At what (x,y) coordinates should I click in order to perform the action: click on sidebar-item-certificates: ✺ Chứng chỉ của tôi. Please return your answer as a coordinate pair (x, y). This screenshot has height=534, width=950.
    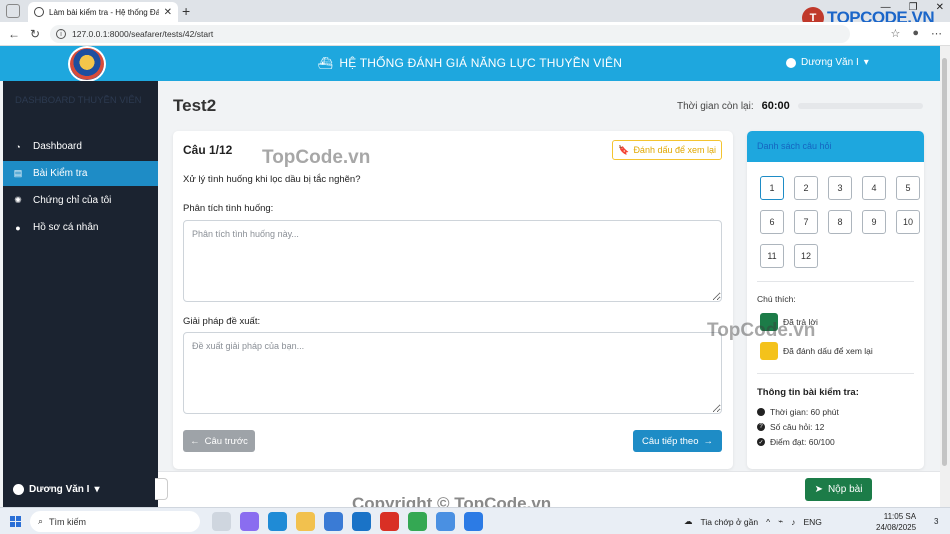
    Looking at the image, I should click on (80, 200).